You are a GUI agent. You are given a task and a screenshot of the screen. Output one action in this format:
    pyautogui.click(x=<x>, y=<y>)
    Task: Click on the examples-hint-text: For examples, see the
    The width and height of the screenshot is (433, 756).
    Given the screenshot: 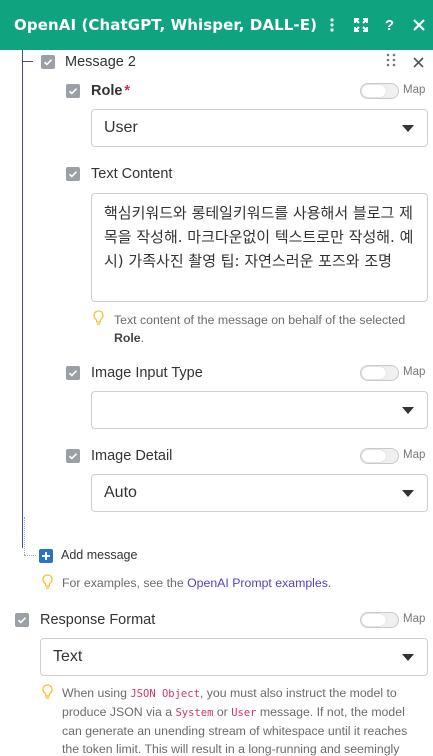 What is the action you would take?
    pyautogui.click(x=125, y=583)
    